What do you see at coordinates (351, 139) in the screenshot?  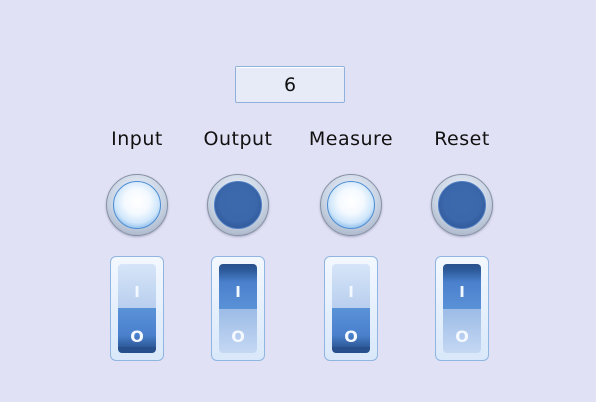 I see `channel-label: Measure` at bounding box center [351, 139].